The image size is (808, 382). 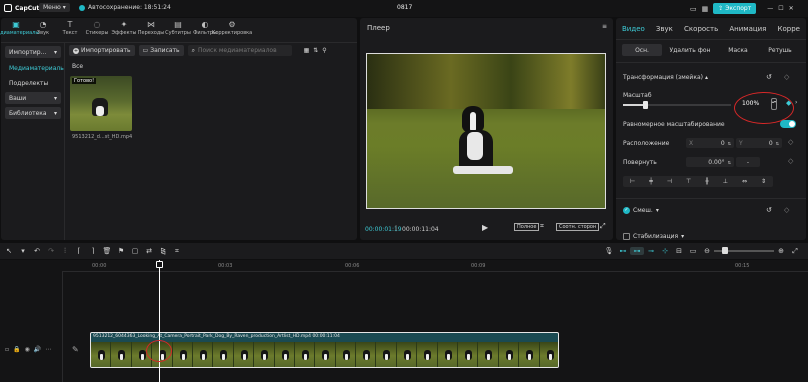 What do you see at coordinates (651, 251) in the screenshot?
I see `preview-axis-icon: ⊸` at bounding box center [651, 251].